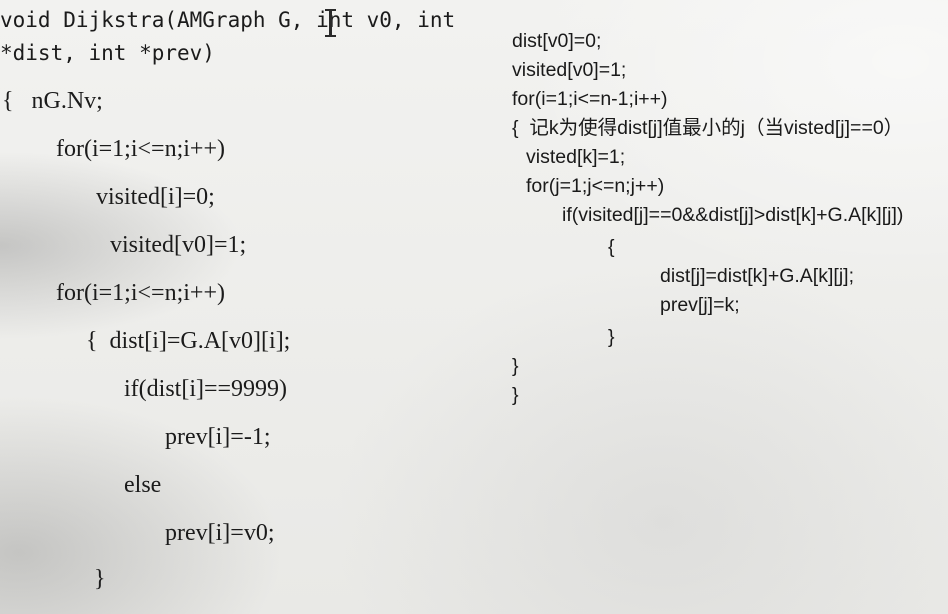  I want to click on code-line-signature: void Dijkstra(AMGraph G, int v0, int, so click(228, 20).